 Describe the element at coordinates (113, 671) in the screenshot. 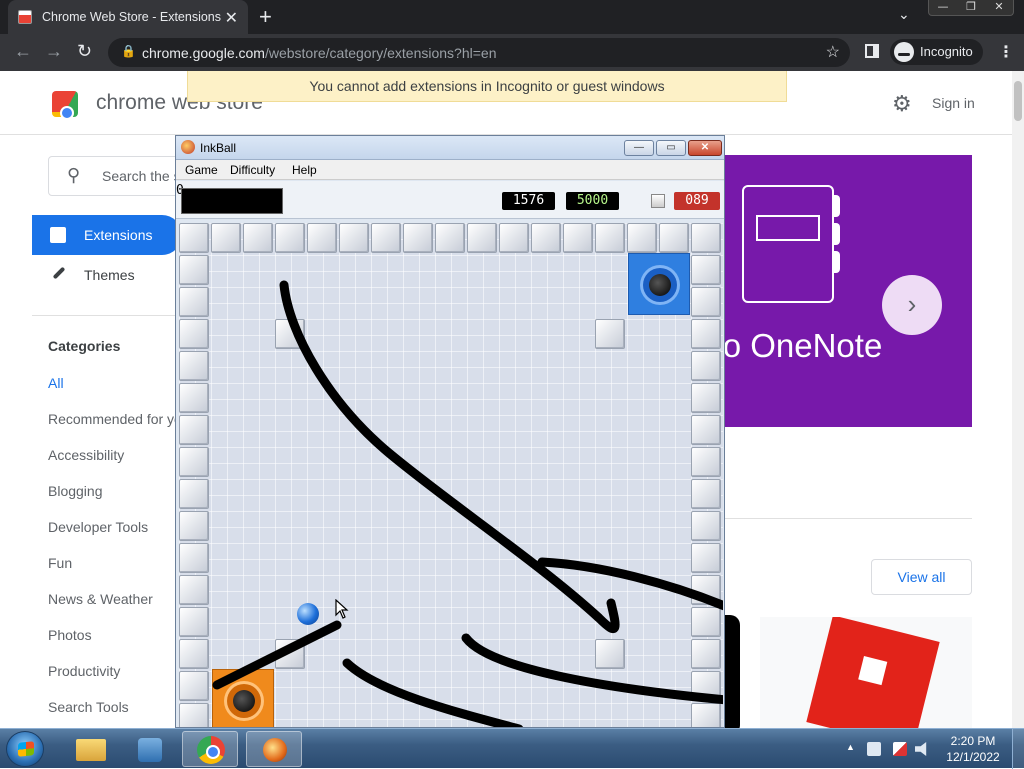

I see `category-productivity: Productivity` at that location.